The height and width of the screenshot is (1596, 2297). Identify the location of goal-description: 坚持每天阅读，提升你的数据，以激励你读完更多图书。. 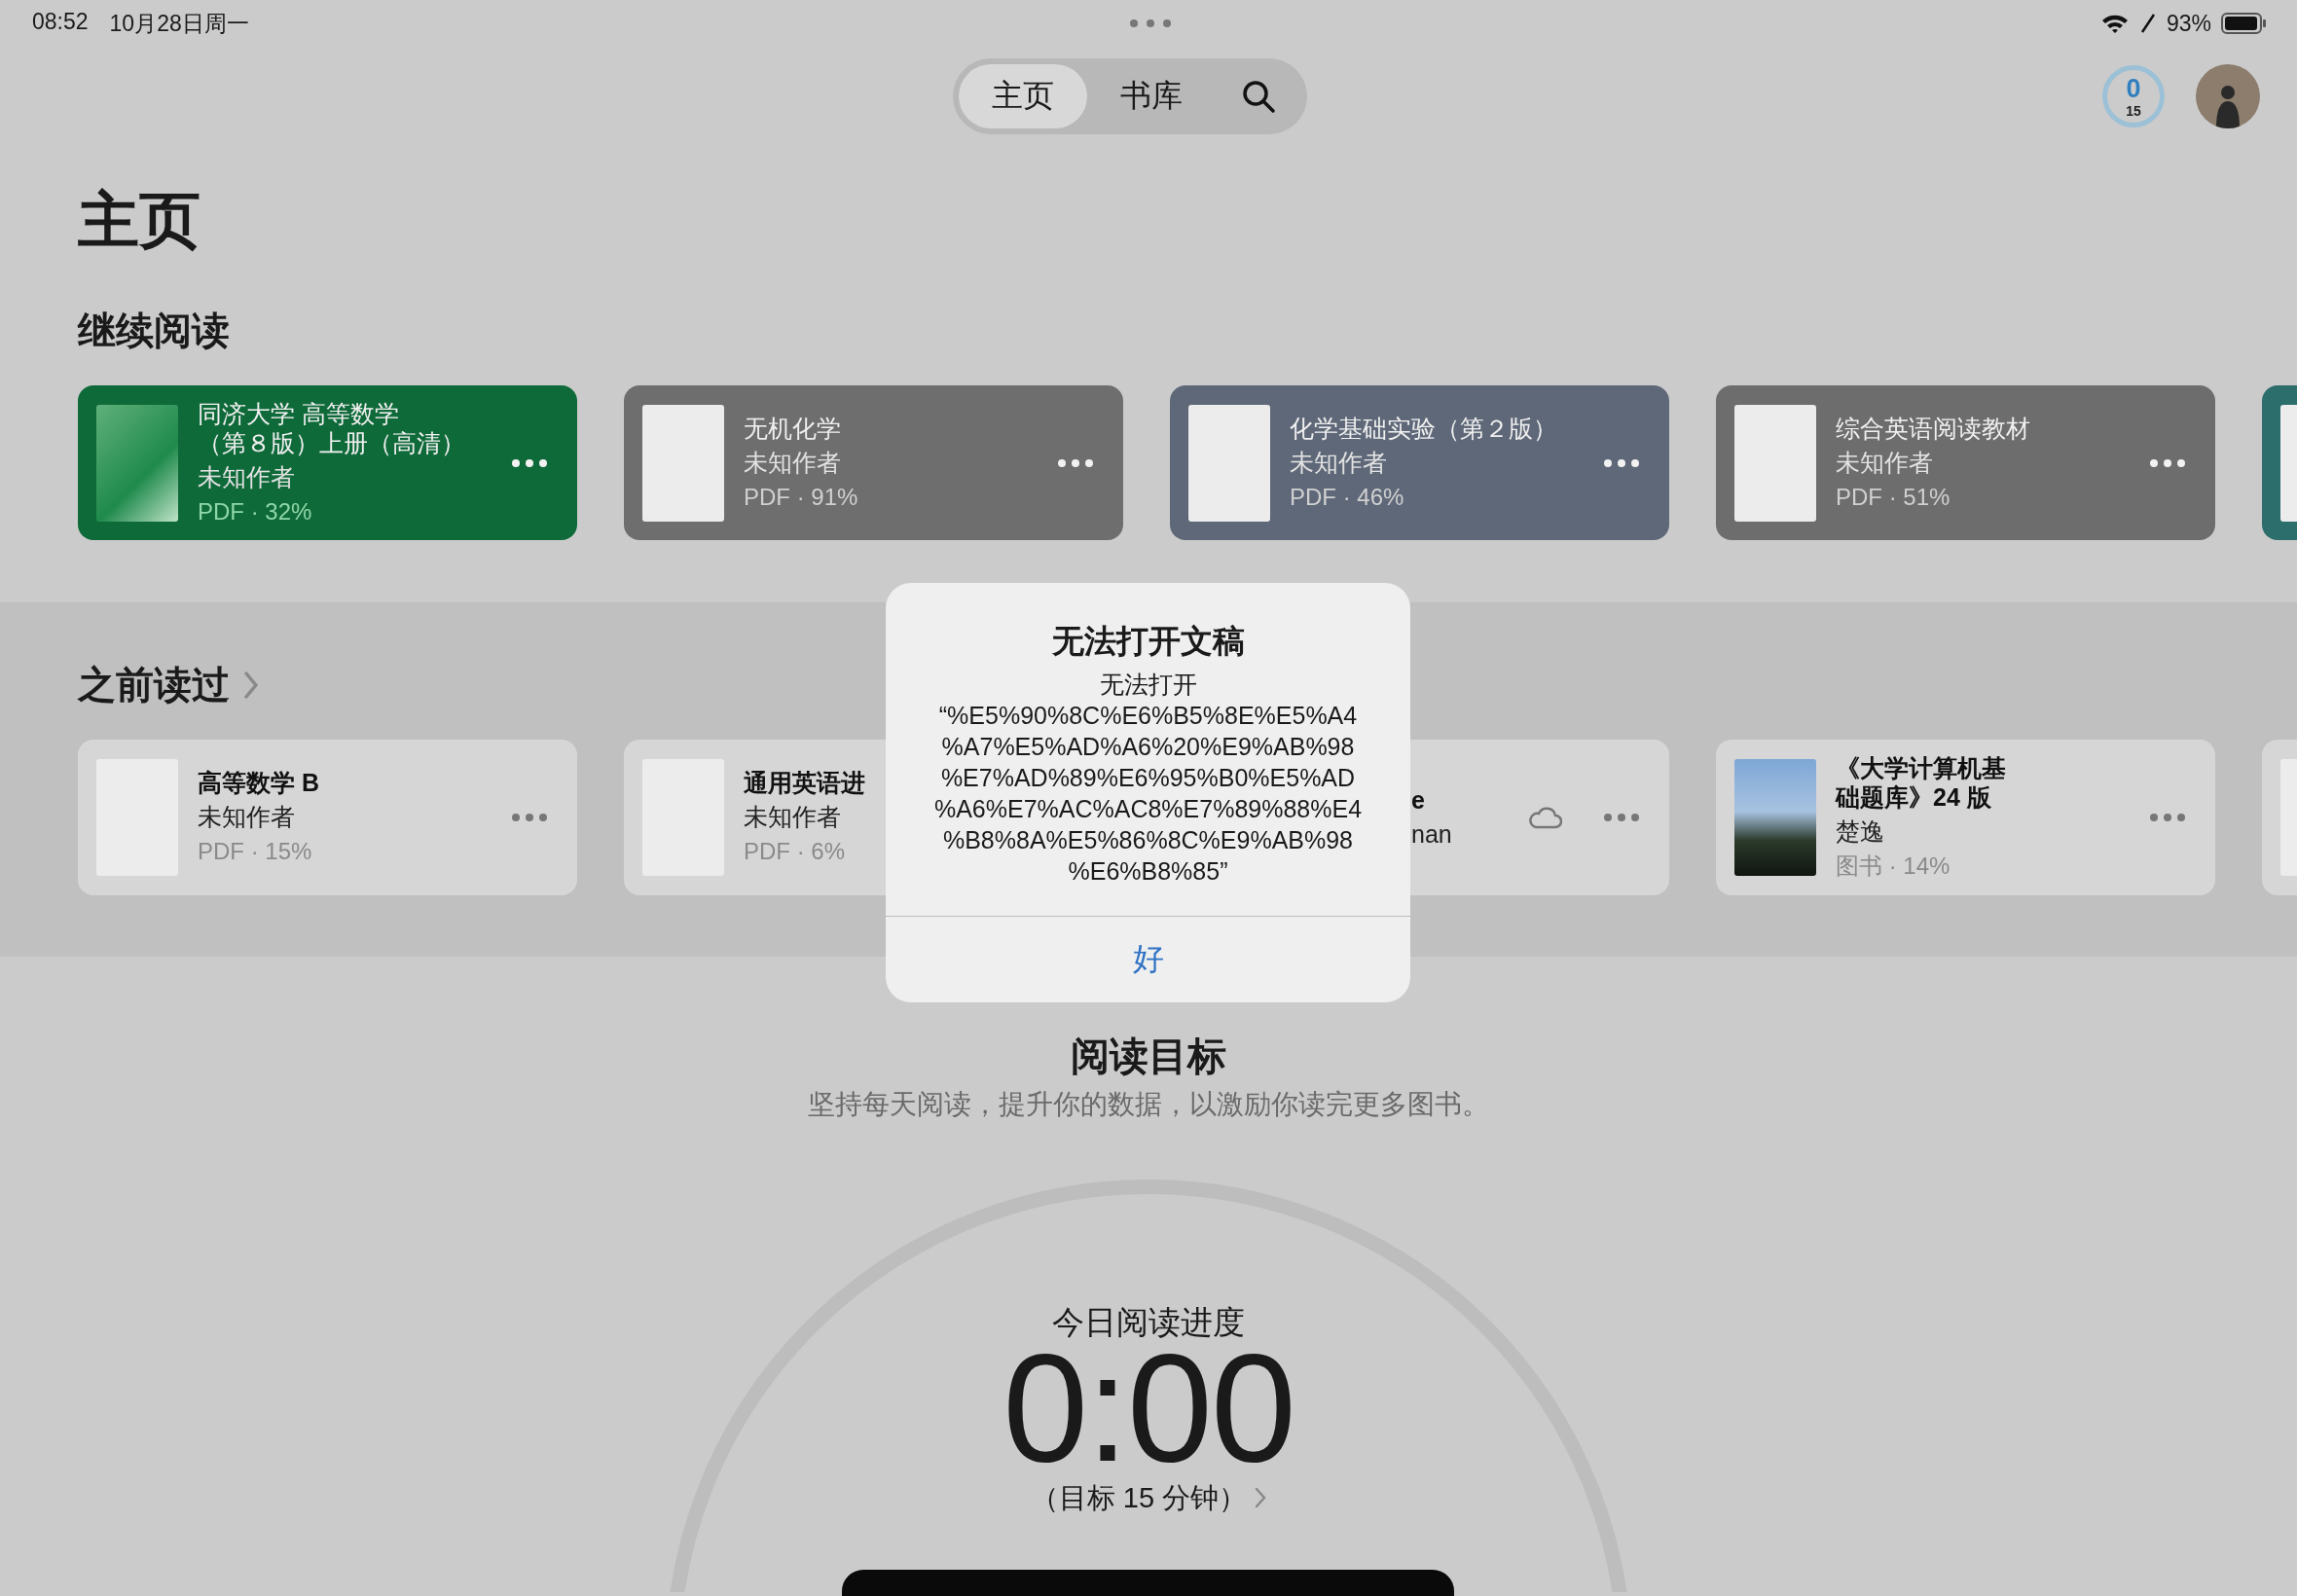
(1148, 1104).